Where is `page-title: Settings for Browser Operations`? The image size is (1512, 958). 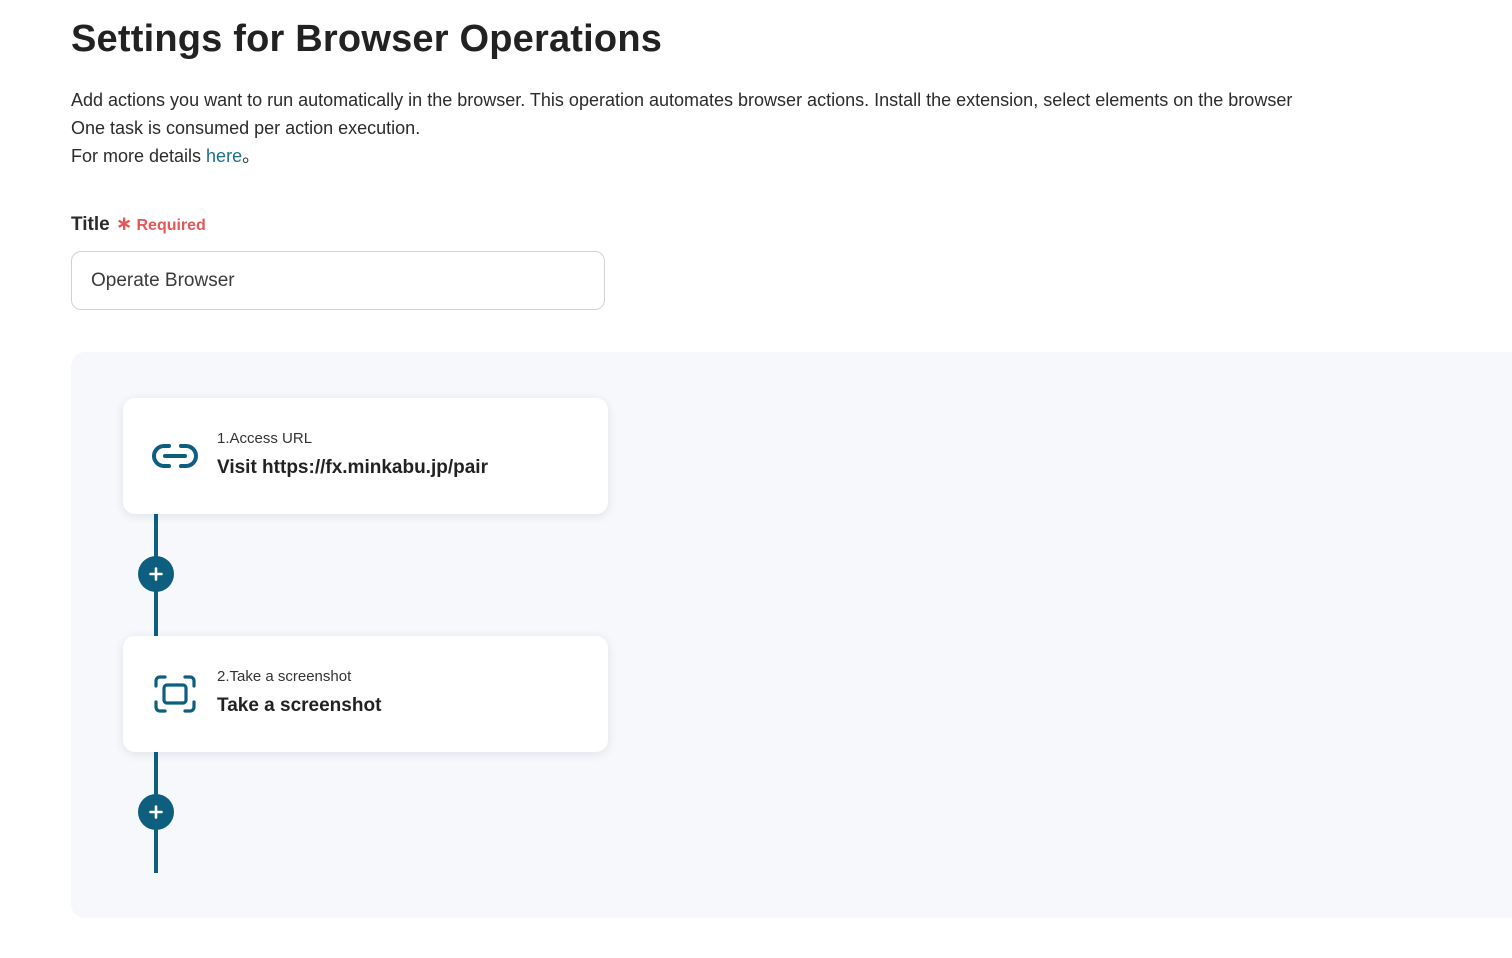
page-title: Settings for Browser Operations is located at coordinates (367, 39).